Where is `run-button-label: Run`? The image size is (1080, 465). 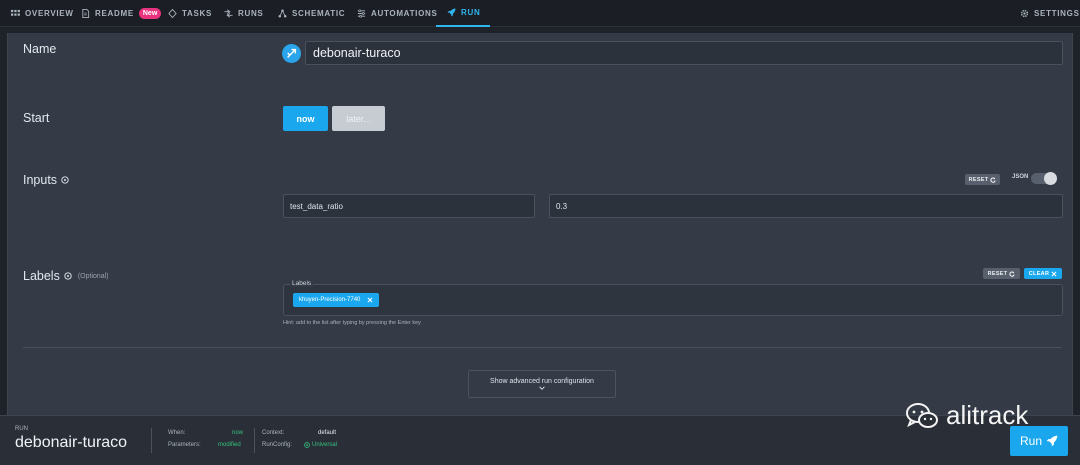 run-button-label: Run is located at coordinates (1030, 441).